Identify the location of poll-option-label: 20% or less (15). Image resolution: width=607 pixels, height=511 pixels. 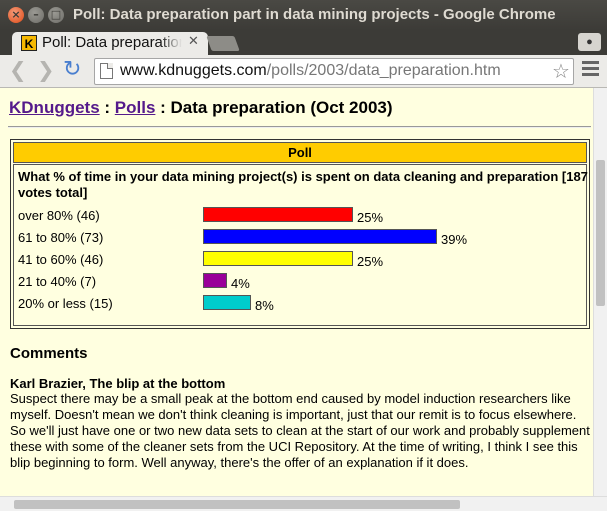
(65, 303).